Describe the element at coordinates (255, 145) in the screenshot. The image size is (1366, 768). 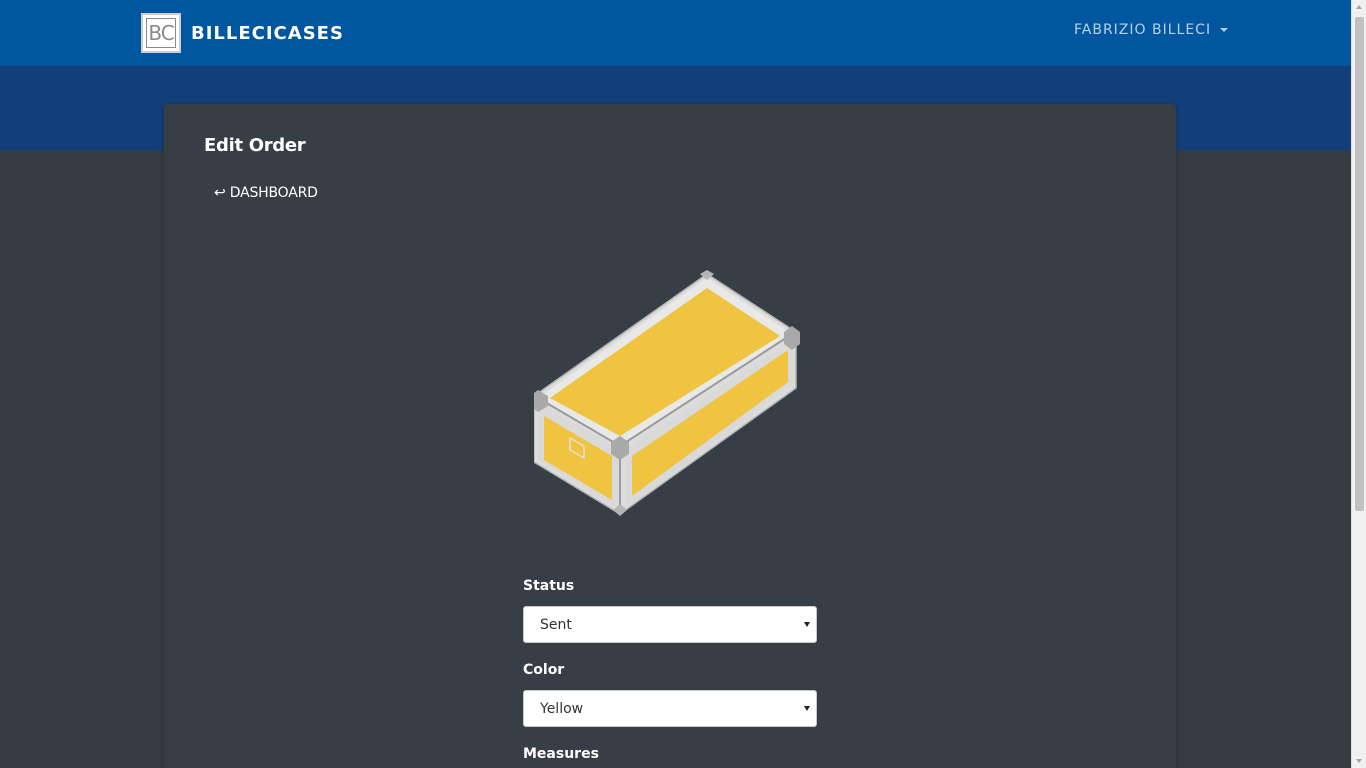
I see `page-title: Edit Order` at that location.